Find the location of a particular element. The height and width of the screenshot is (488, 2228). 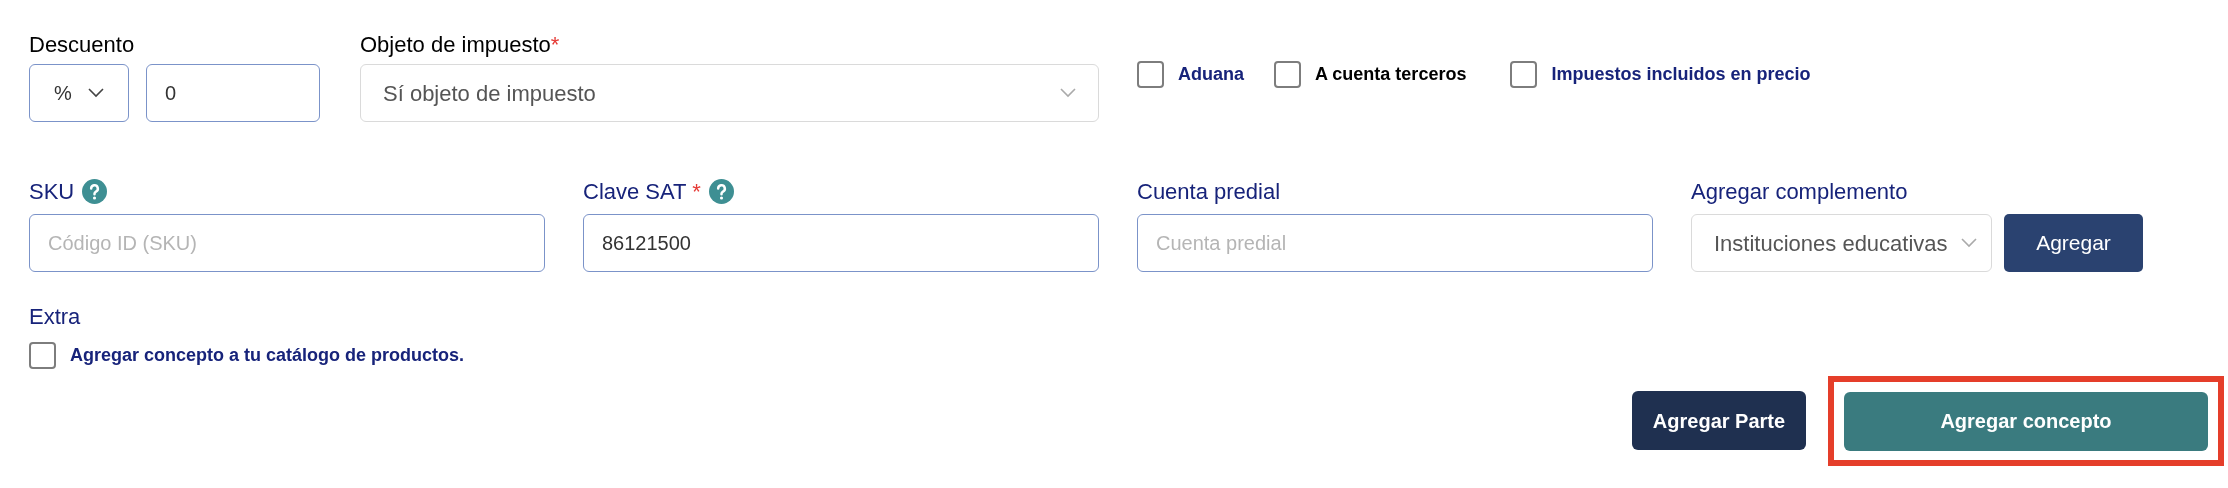

discount-amount-field: 0 is located at coordinates (233, 93).